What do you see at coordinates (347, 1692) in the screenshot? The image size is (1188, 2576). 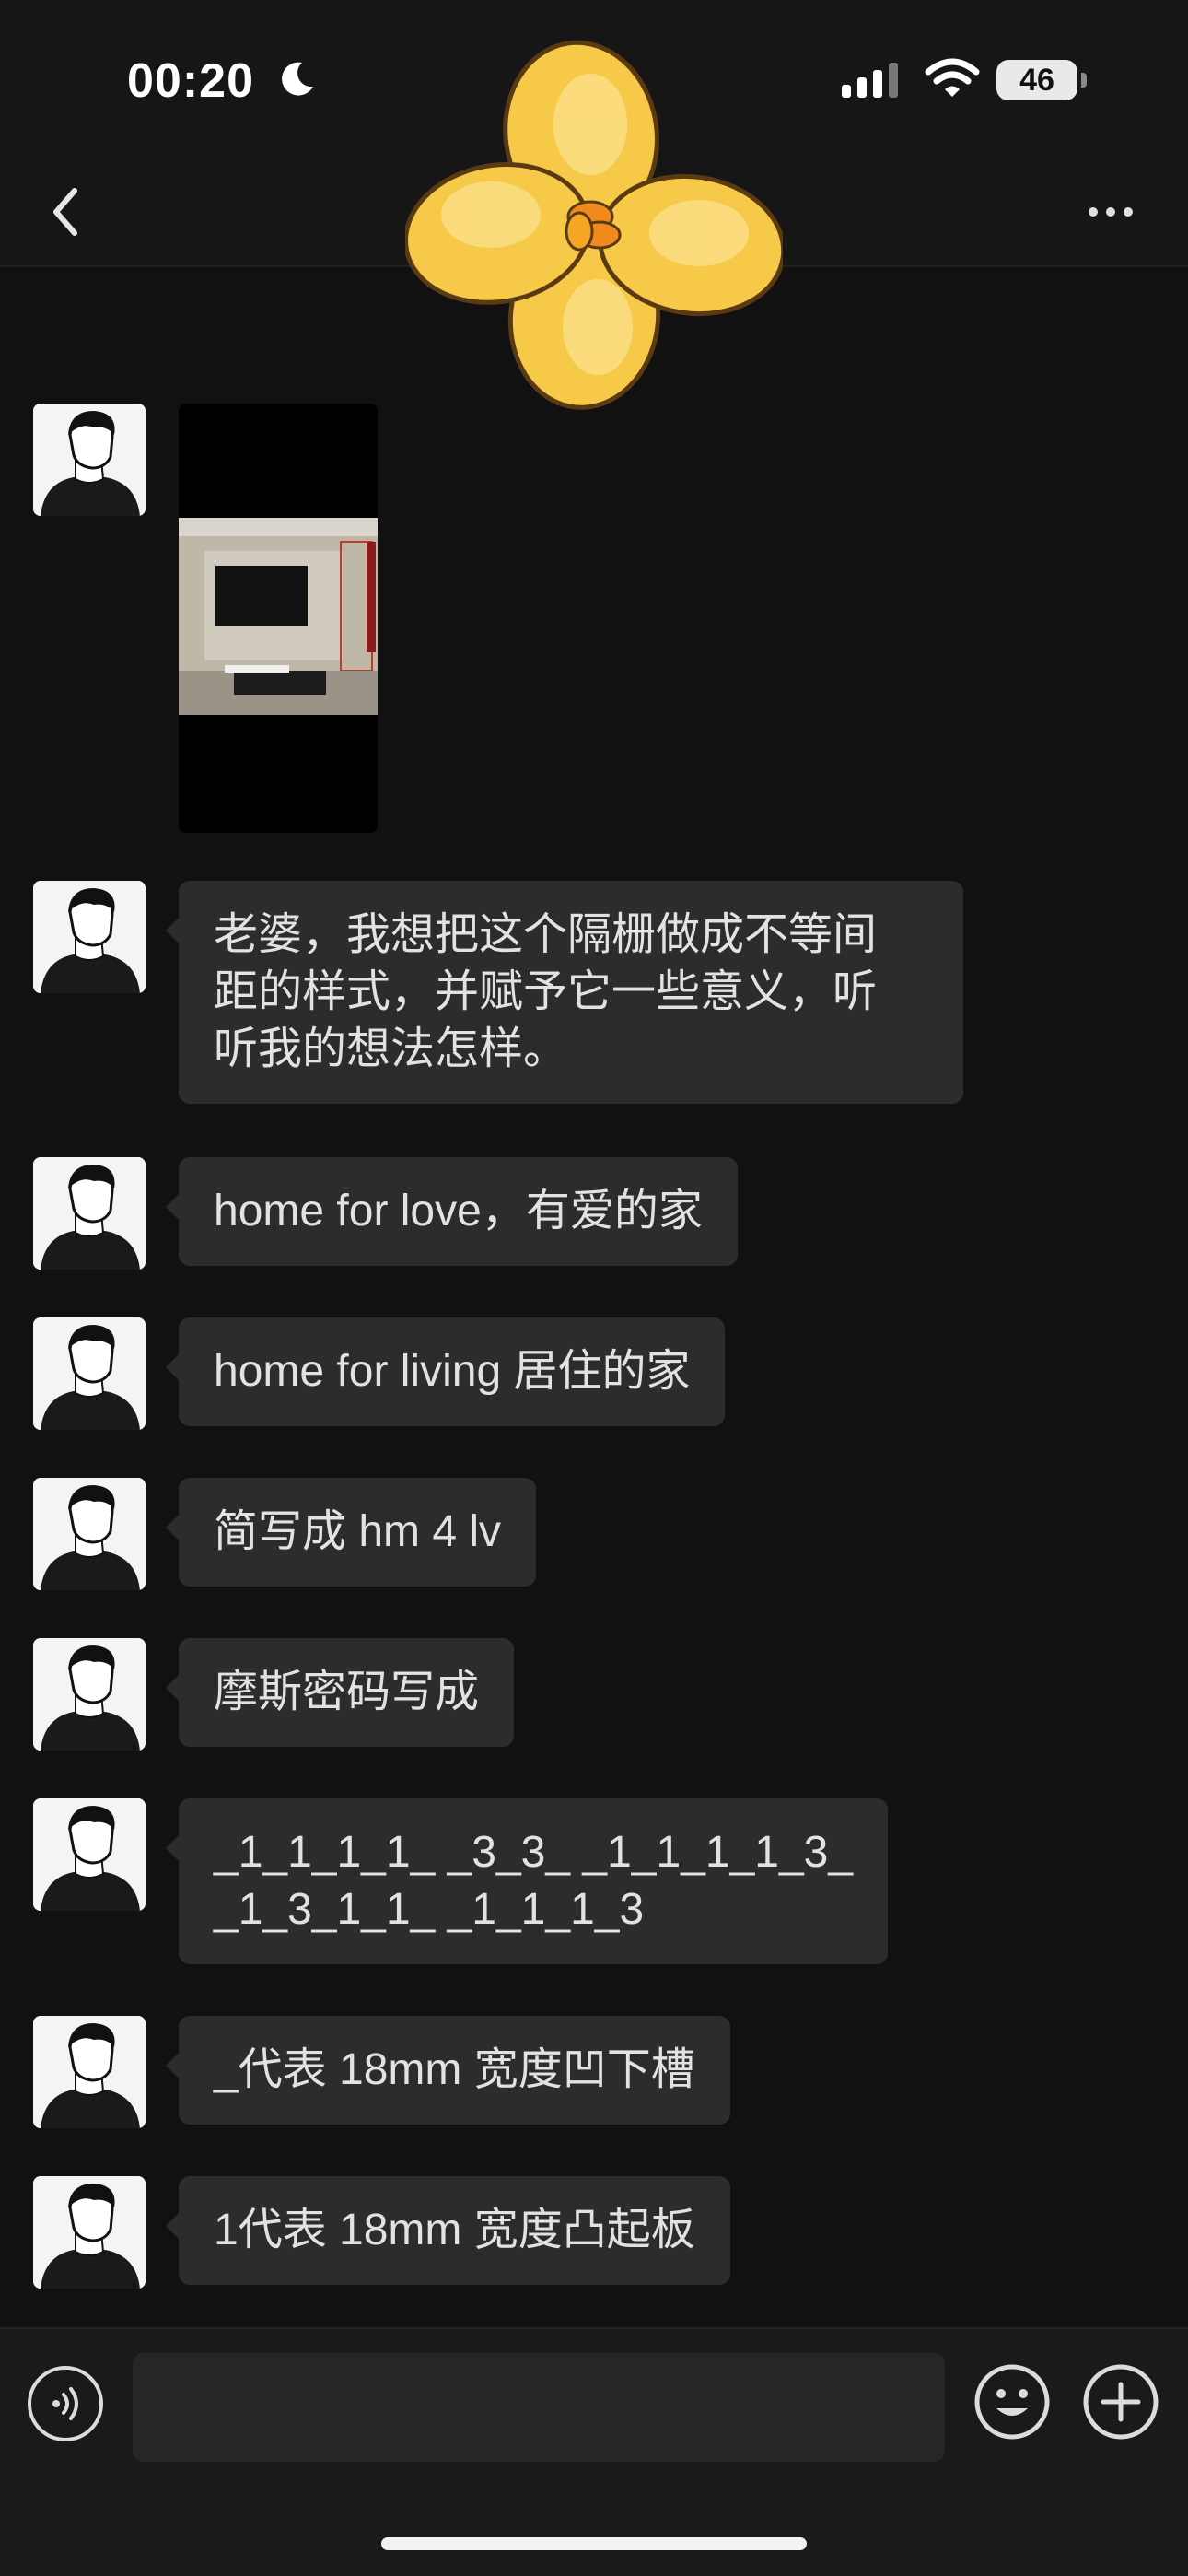 I see `message-line: 摩斯密码写成` at bounding box center [347, 1692].